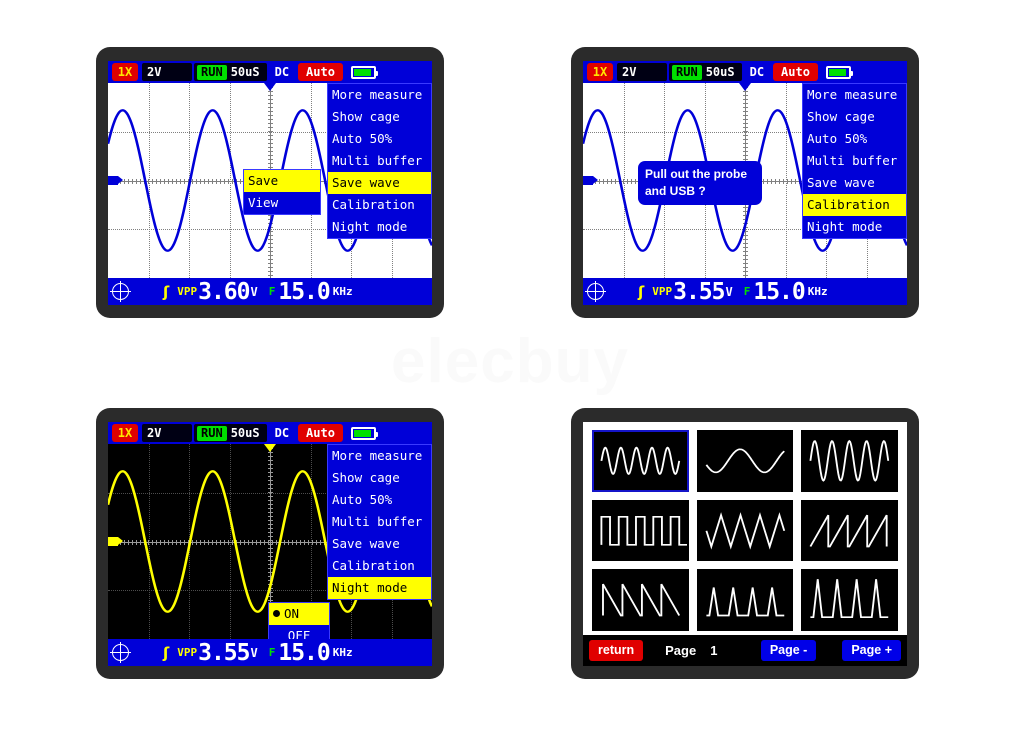  What do you see at coordinates (640, 461) in the screenshot?
I see `thumbnail-sine-5-cycles` at bounding box center [640, 461].